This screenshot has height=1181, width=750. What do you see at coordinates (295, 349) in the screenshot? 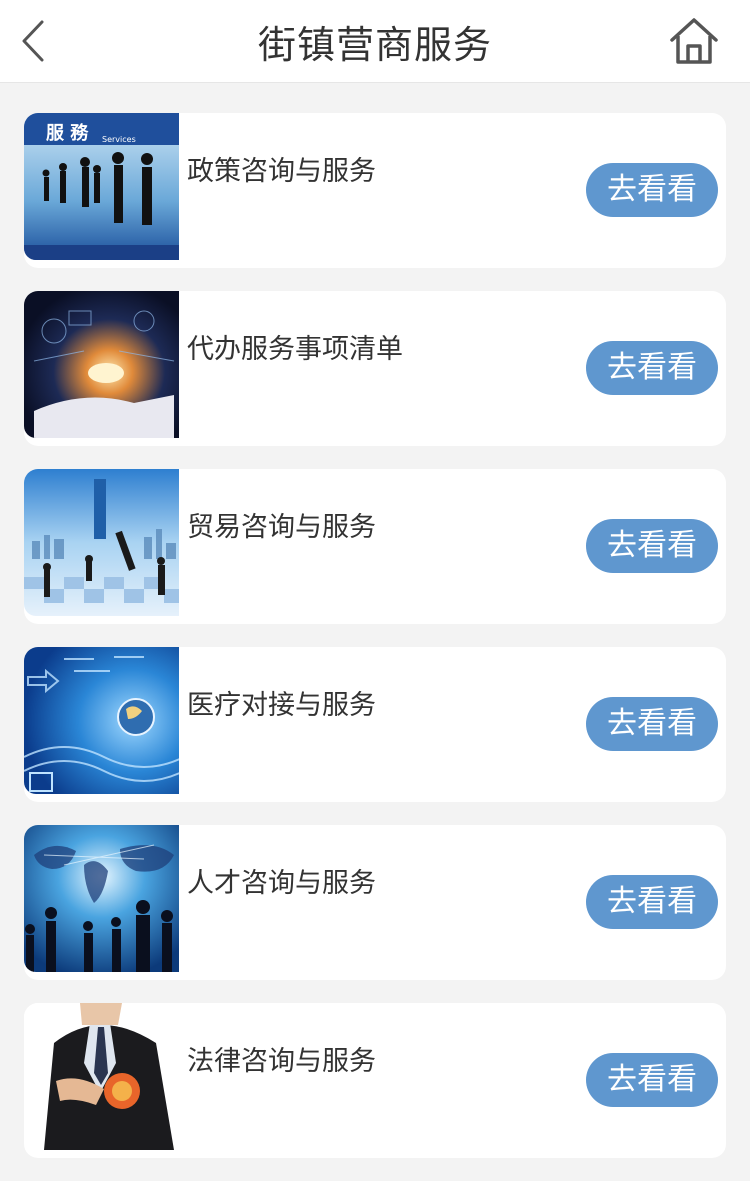
I see `service-title: 代办服务事项清单` at bounding box center [295, 349].